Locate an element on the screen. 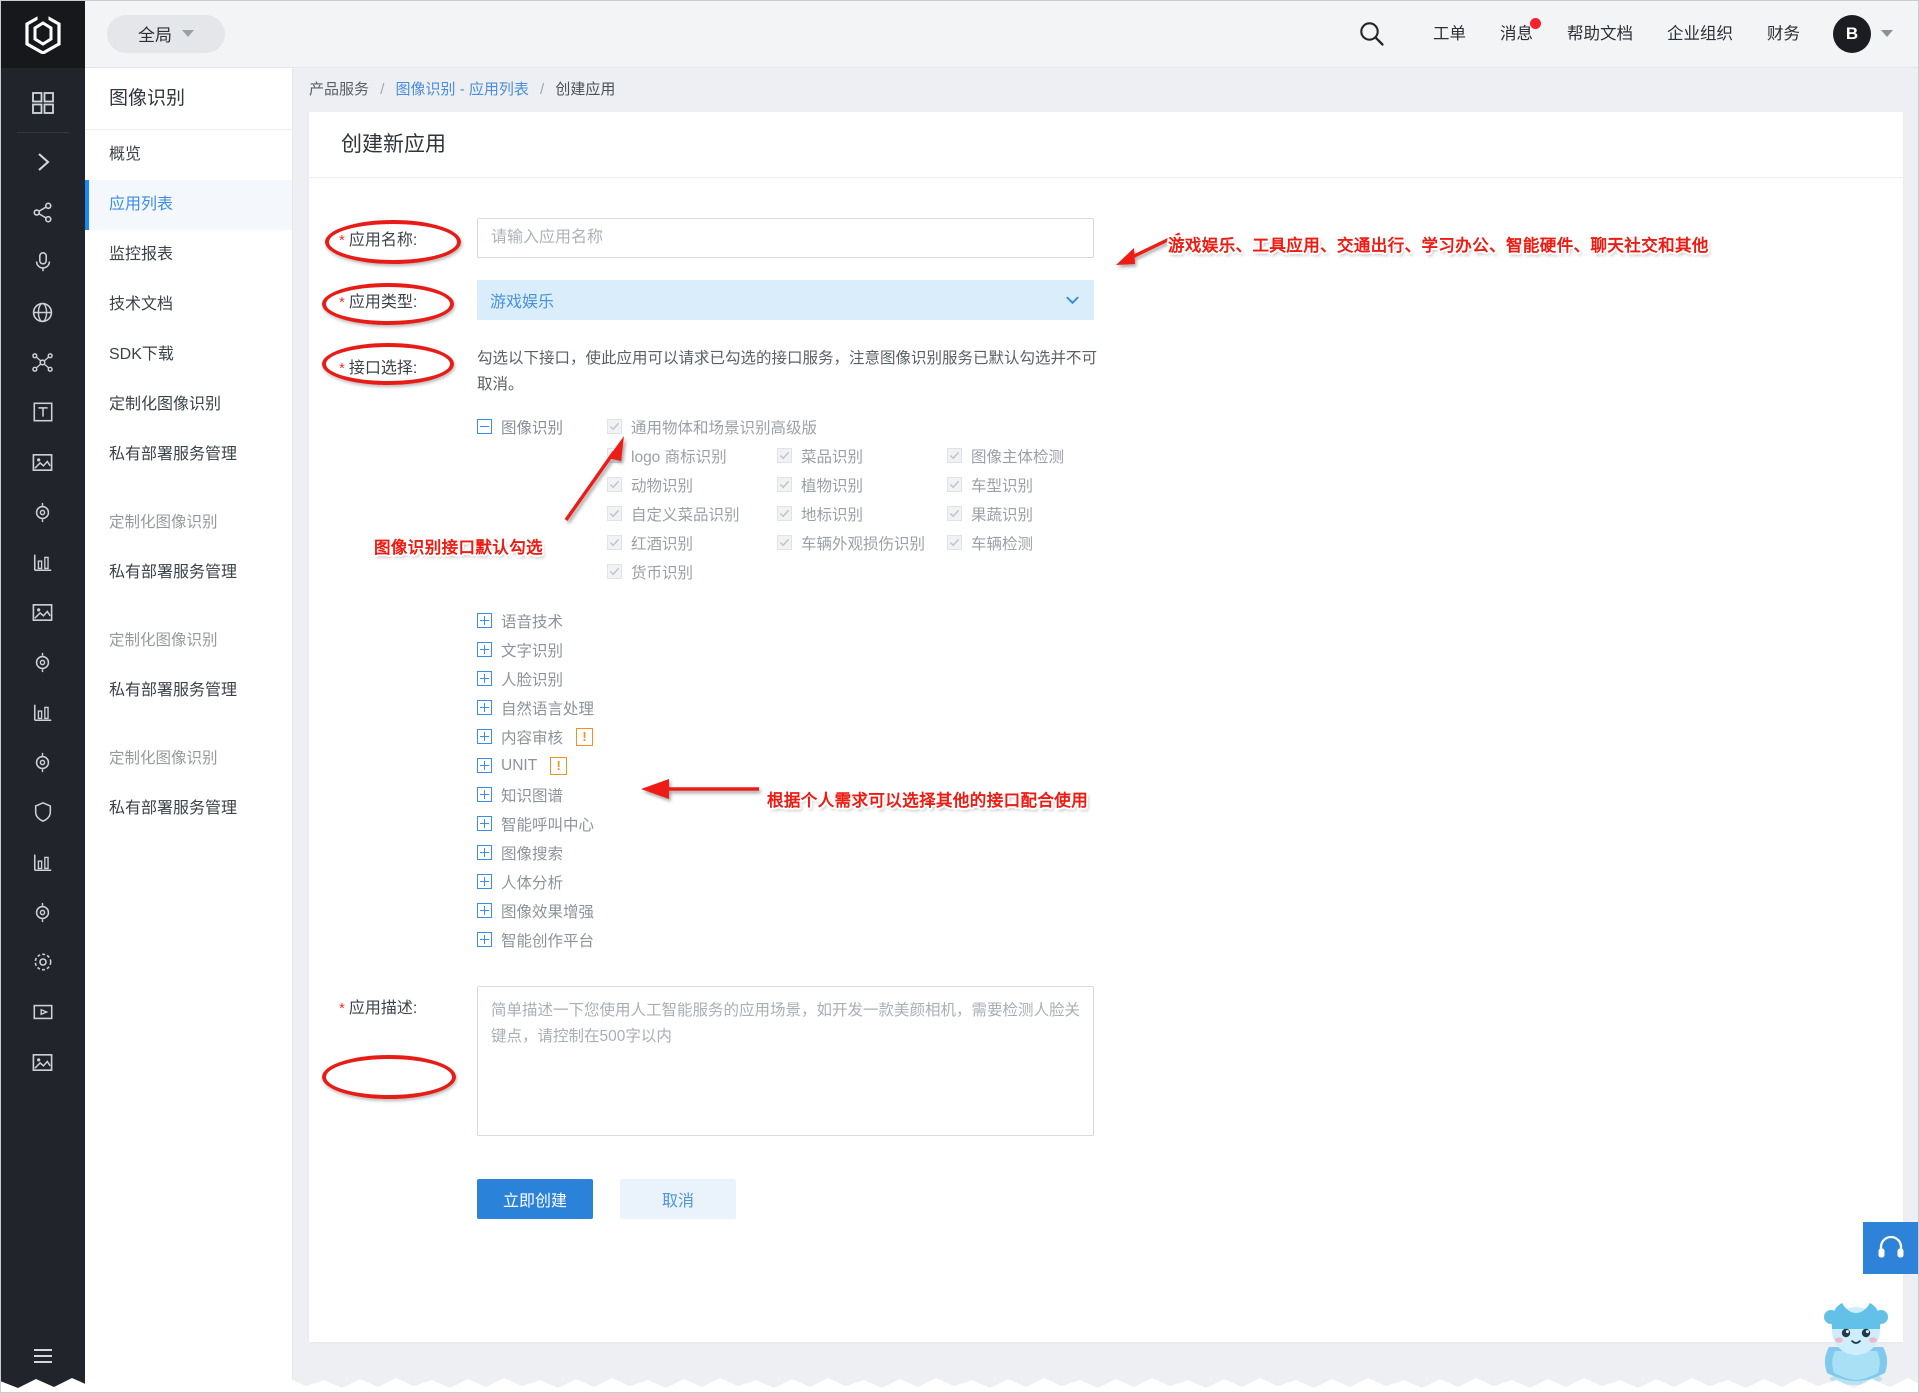 Image resolution: width=1919 pixels, height=1393 pixels. checkbox-checked-disabled-icon is located at coordinates (954, 484).